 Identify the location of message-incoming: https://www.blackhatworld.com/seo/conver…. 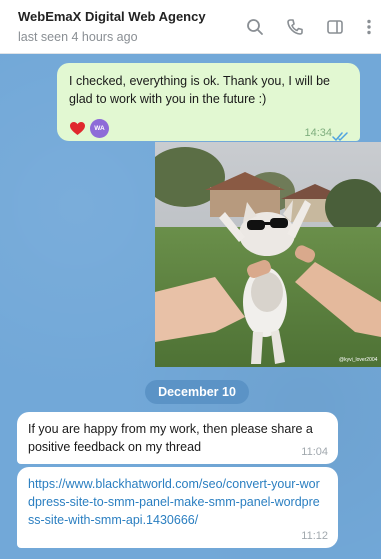
(177, 507).